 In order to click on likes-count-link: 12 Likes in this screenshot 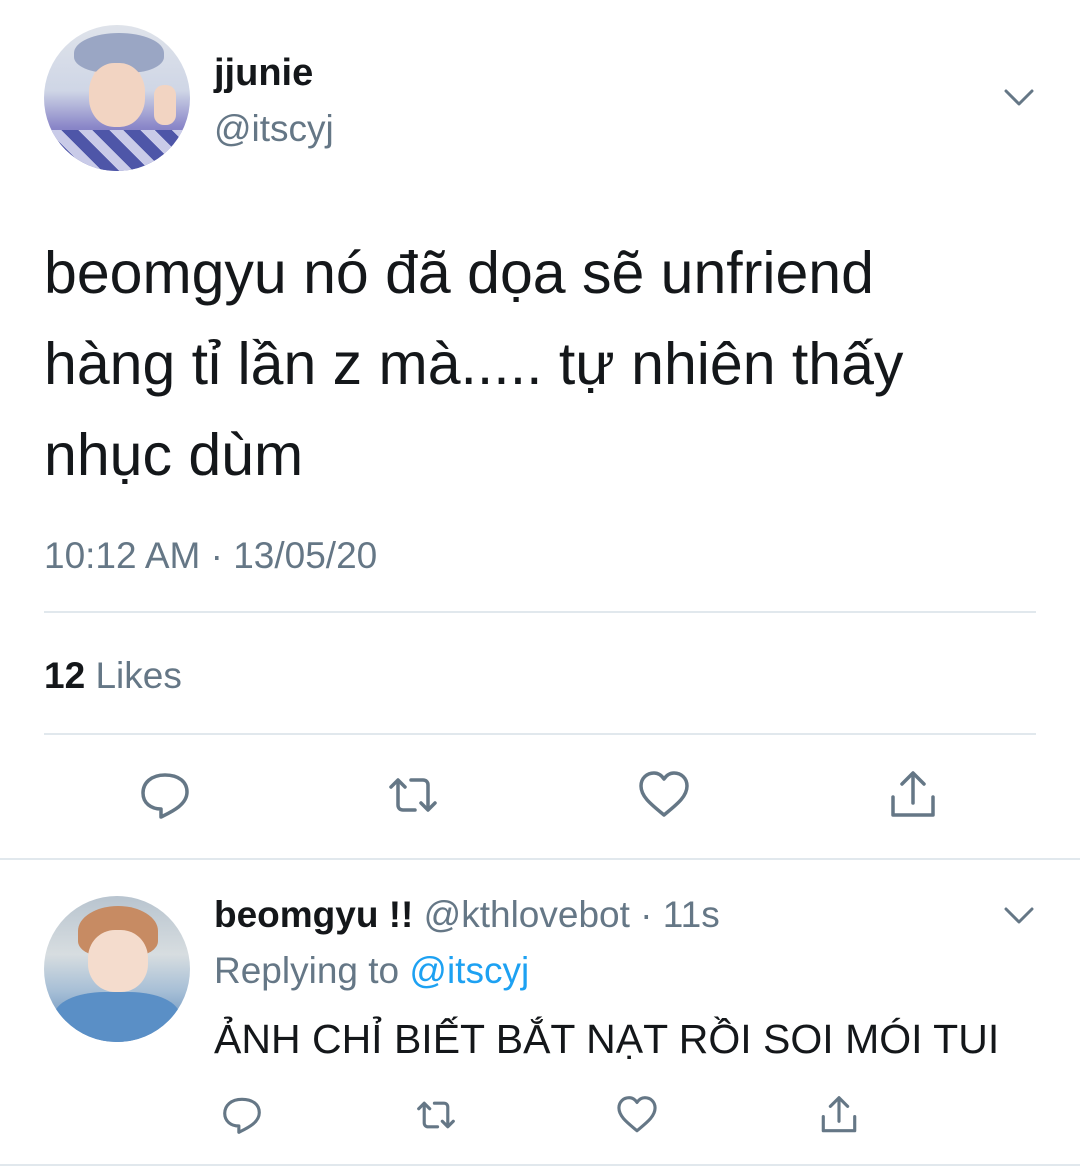, I will do `click(113, 676)`.